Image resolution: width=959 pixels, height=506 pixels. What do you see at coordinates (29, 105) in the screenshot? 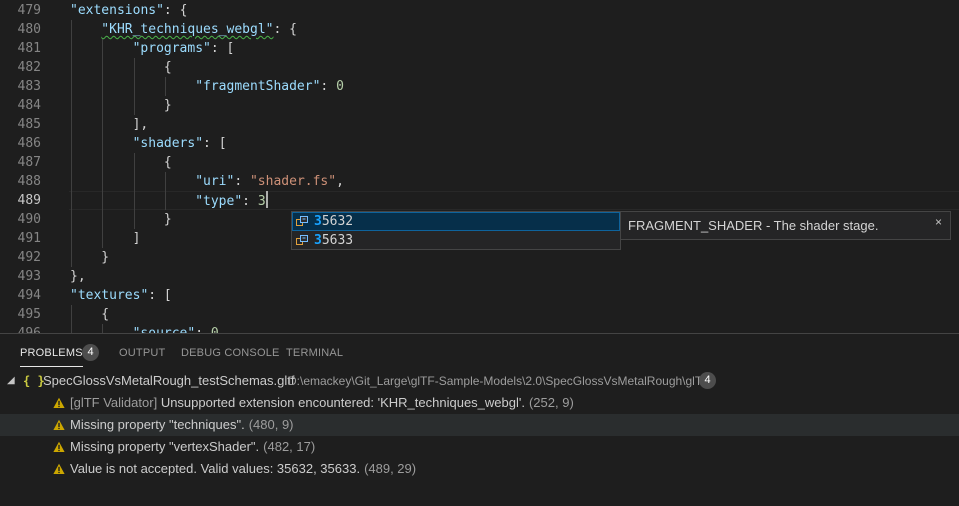
I see `line-number: 484` at bounding box center [29, 105].